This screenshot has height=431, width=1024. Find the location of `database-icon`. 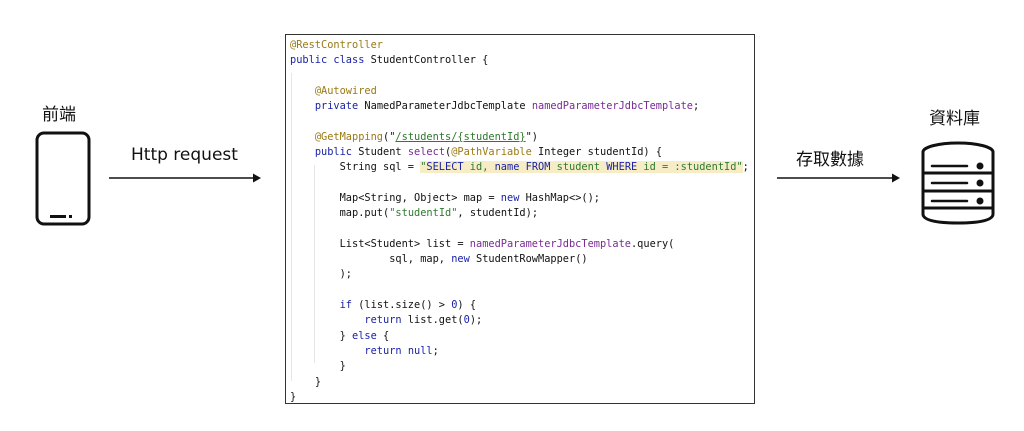

database-icon is located at coordinates (958, 183).